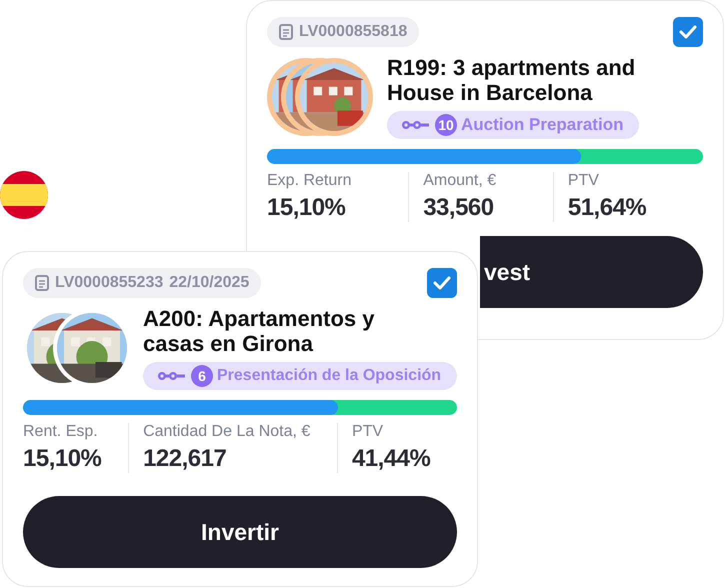 This screenshot has height=588, width=725. What do you see at coordinates (202, 376) in the screenshot?
I see `stage-number: 6` at bounding box center [202, 376].